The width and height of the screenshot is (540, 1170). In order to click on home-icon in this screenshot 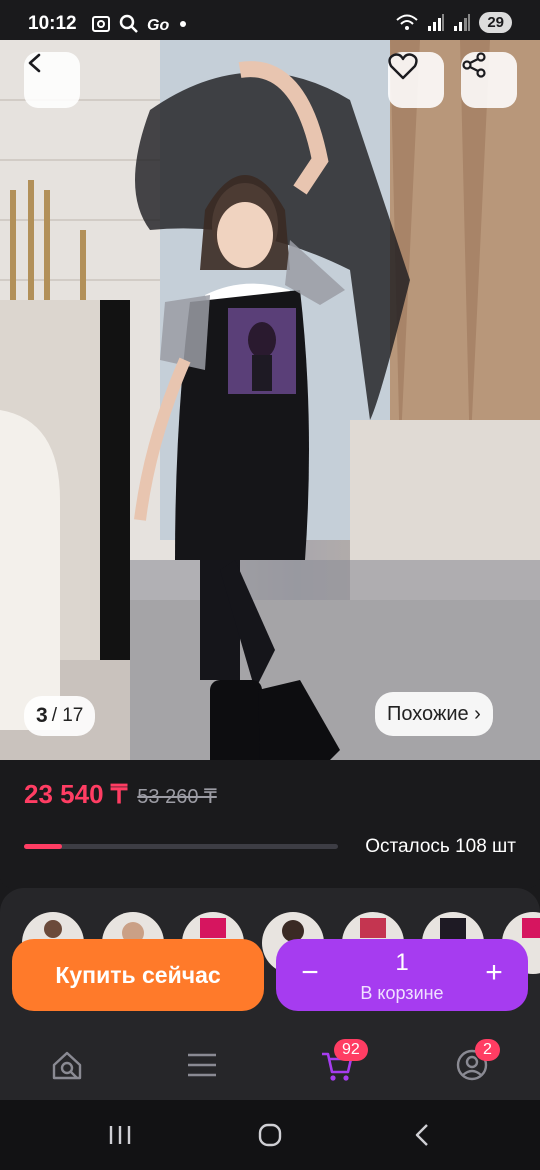, I will do `click(270, 1135)`.